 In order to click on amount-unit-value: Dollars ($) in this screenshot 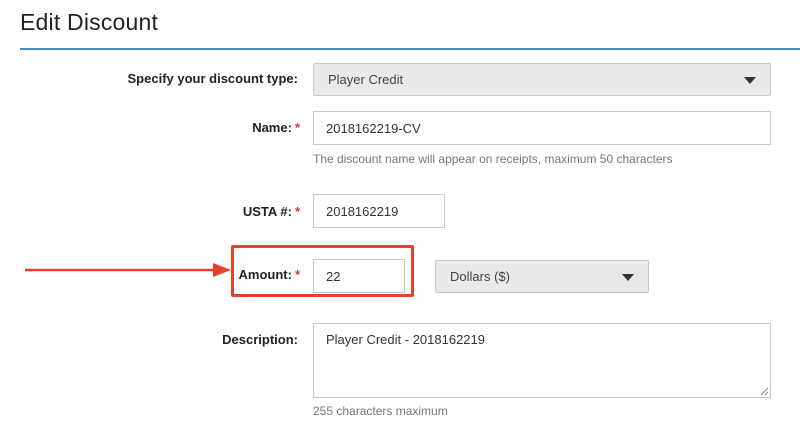, I will do `click(480, 276)`.